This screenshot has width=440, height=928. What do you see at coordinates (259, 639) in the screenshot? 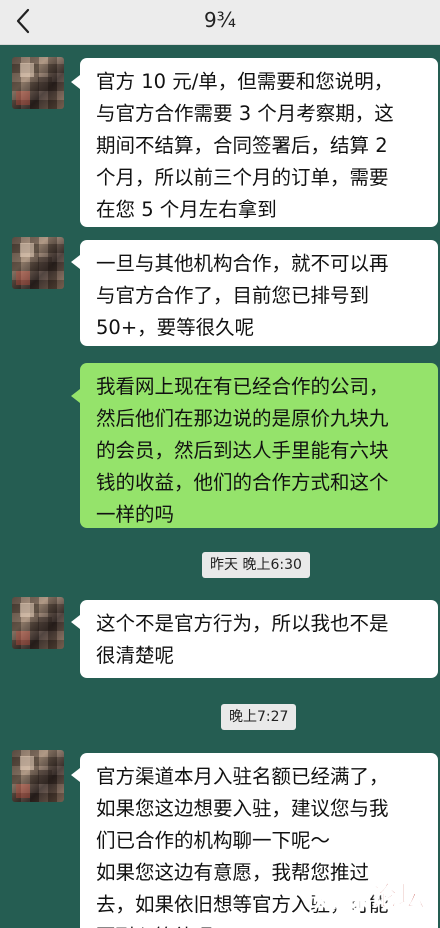
I see `message-bubble: 这个不是官方行为，所以我也不是 很清楚呢` at bounding box center [259, 639].